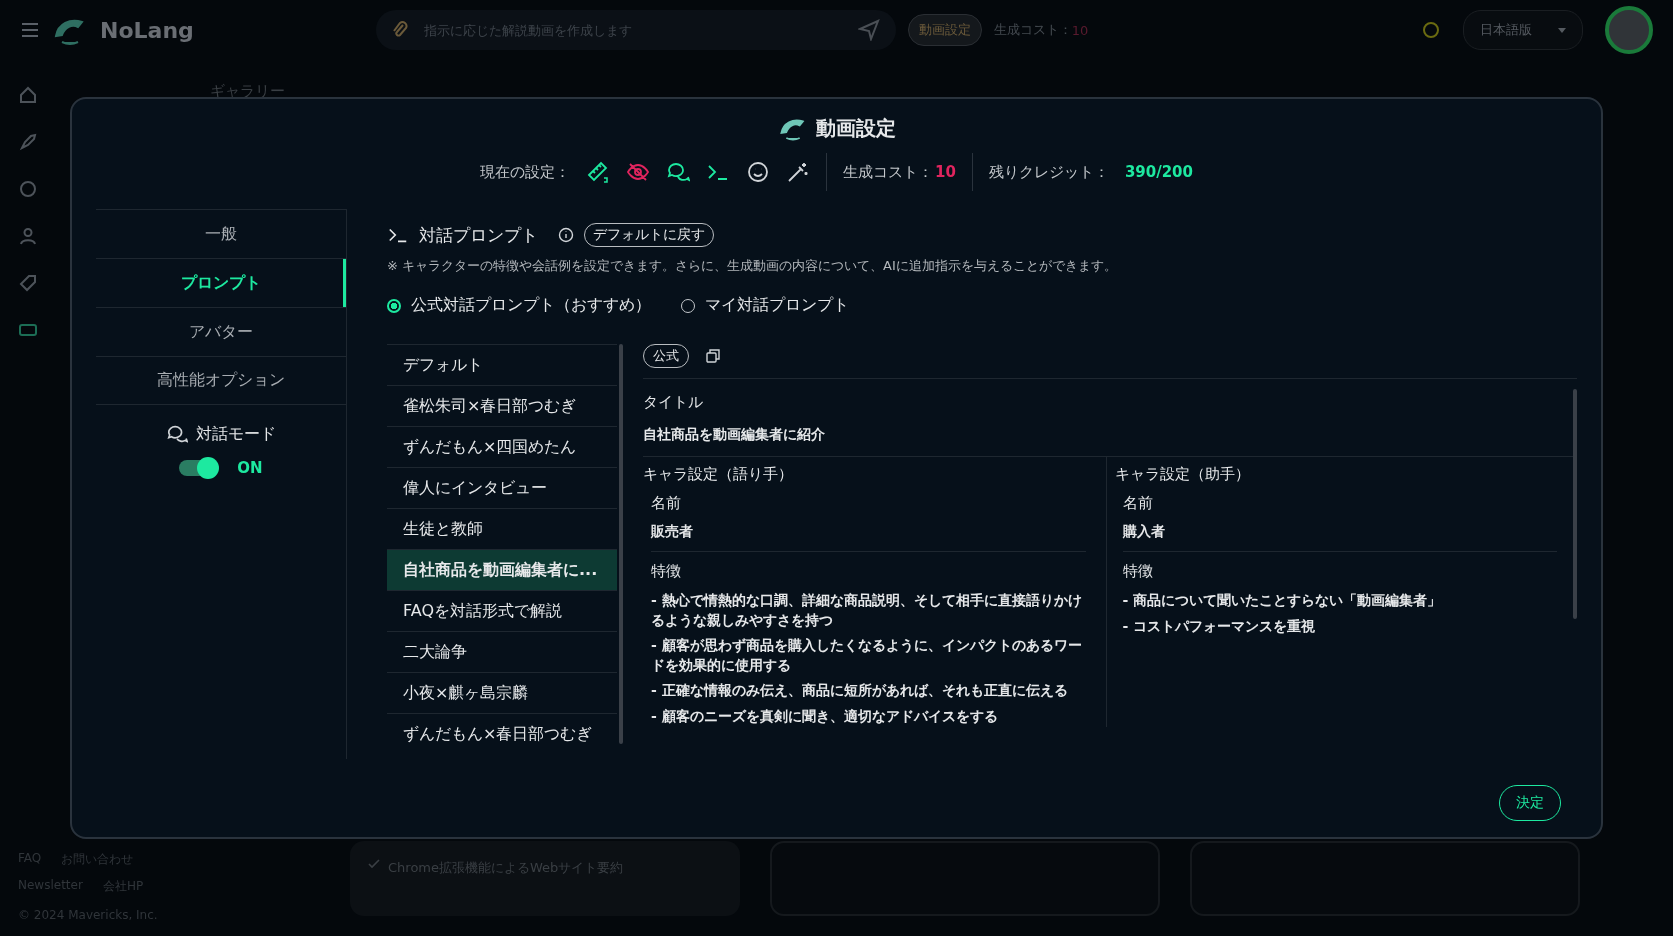 The image size is (1673, 936). I want to click on trait-text: - 熱心で情熱的な口調、詳細な商品説明、そして相手に直接語りかけるような親しみやすさを持つ, so click(867, 610).